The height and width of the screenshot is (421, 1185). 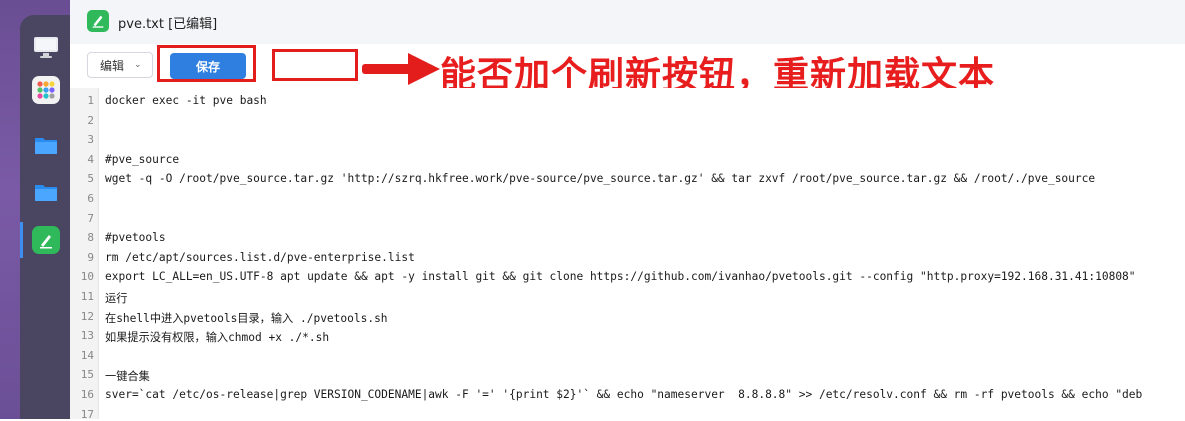 I want to click on line-number-gutter: 1 2 3 4 5 6 7 8 9 10 11 12 13 14 15 16 17, so click(x=84, y=254).